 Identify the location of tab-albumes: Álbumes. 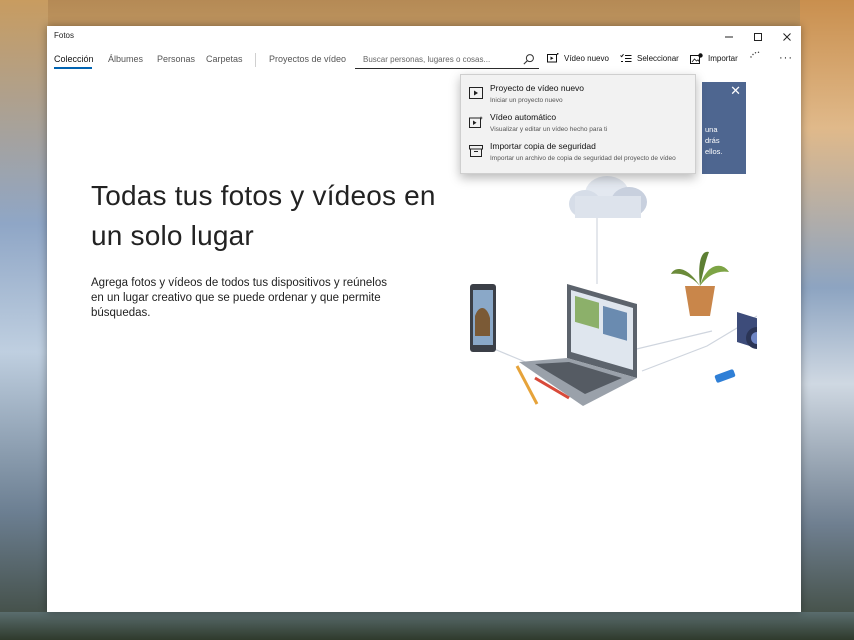
(125, 59).